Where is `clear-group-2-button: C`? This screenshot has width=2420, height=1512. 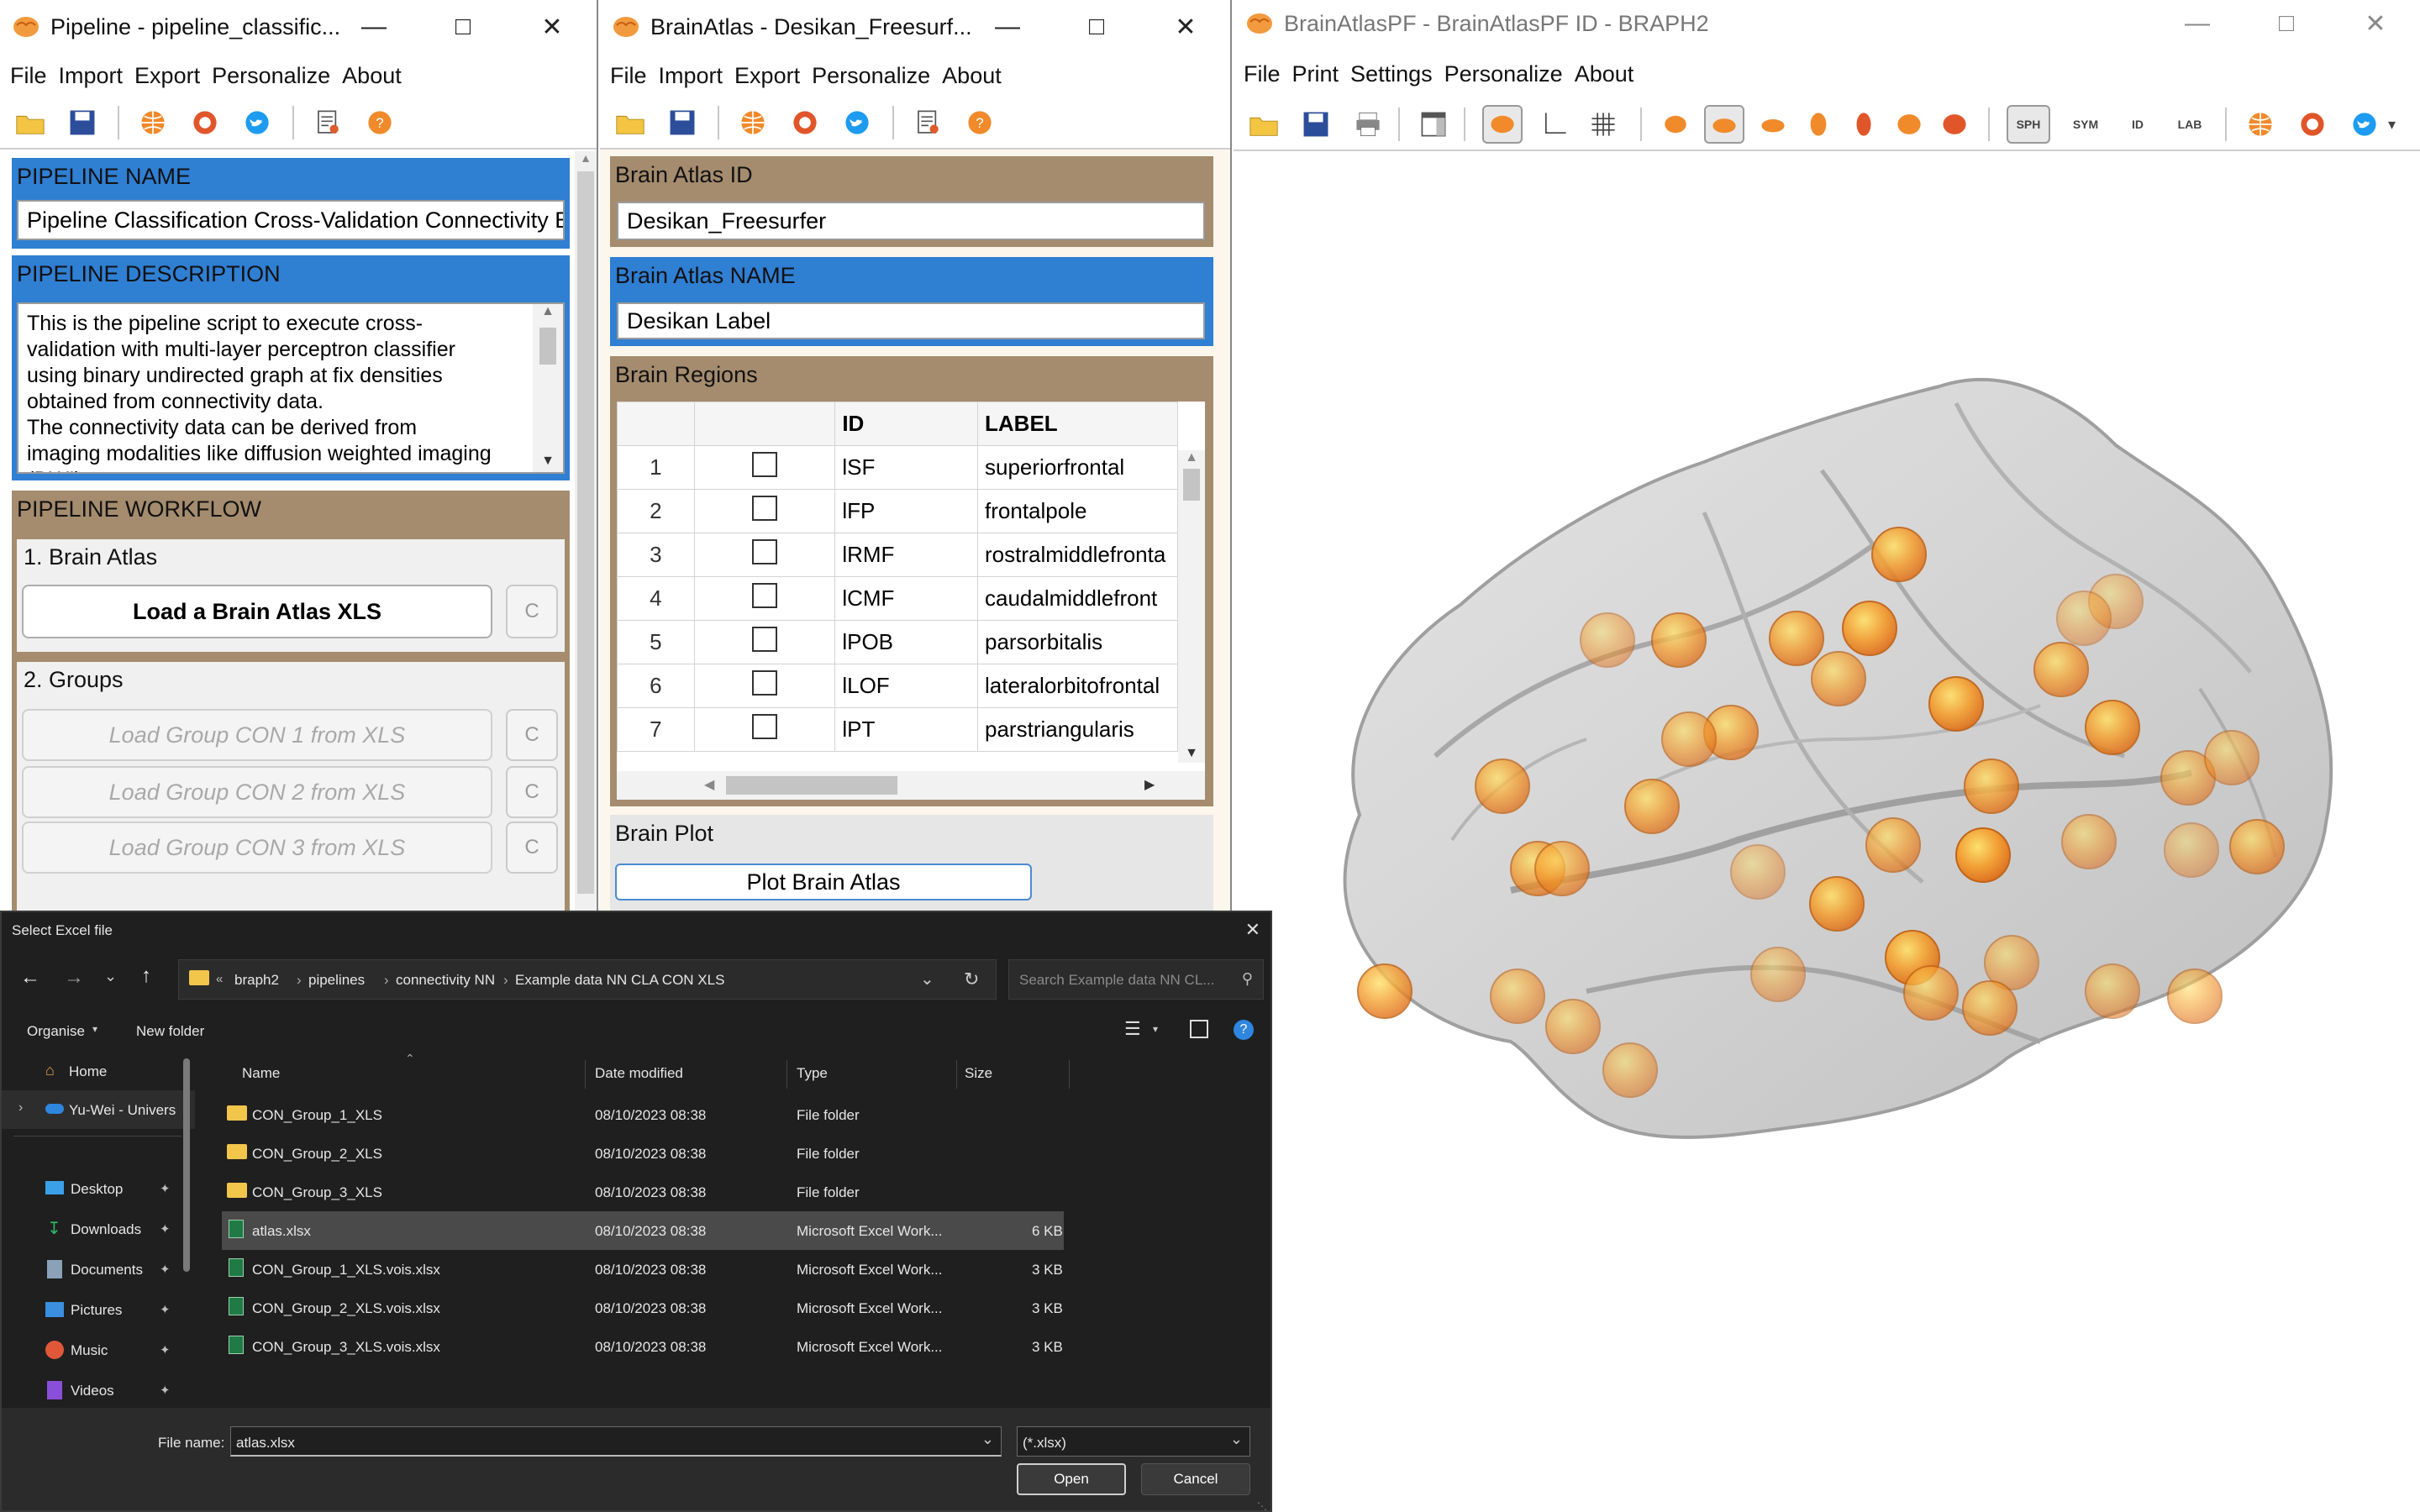
clear-group-2-button: C is located at coordinates (532, 792).